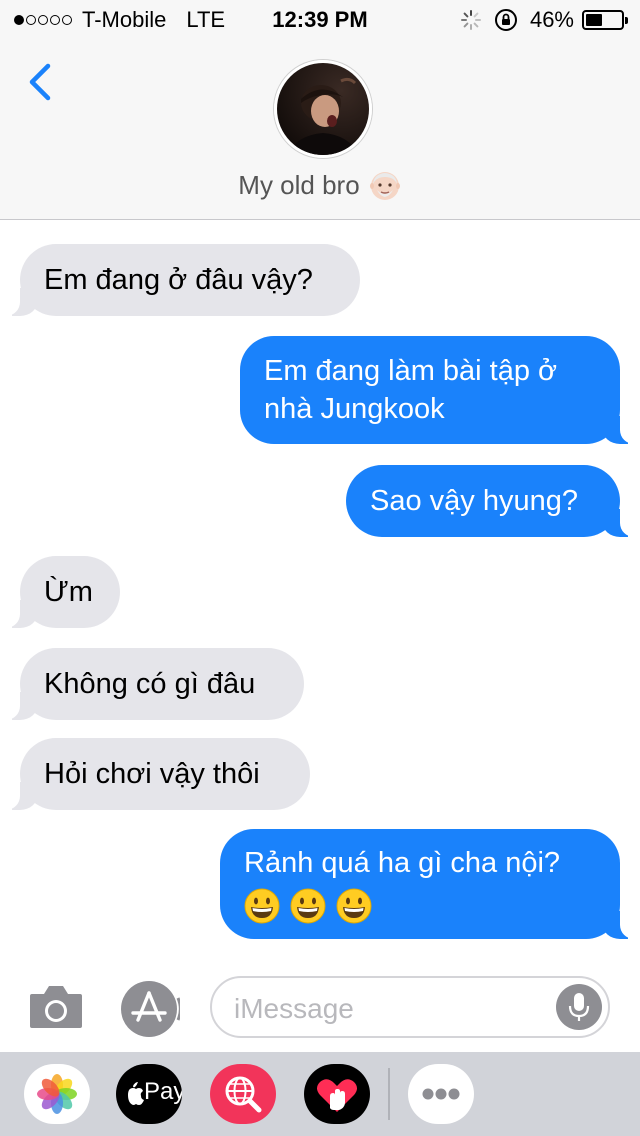 This screenshot has width=640, height=1136. I want to click on message-text: Không có gì đâu, so click(150, 684).